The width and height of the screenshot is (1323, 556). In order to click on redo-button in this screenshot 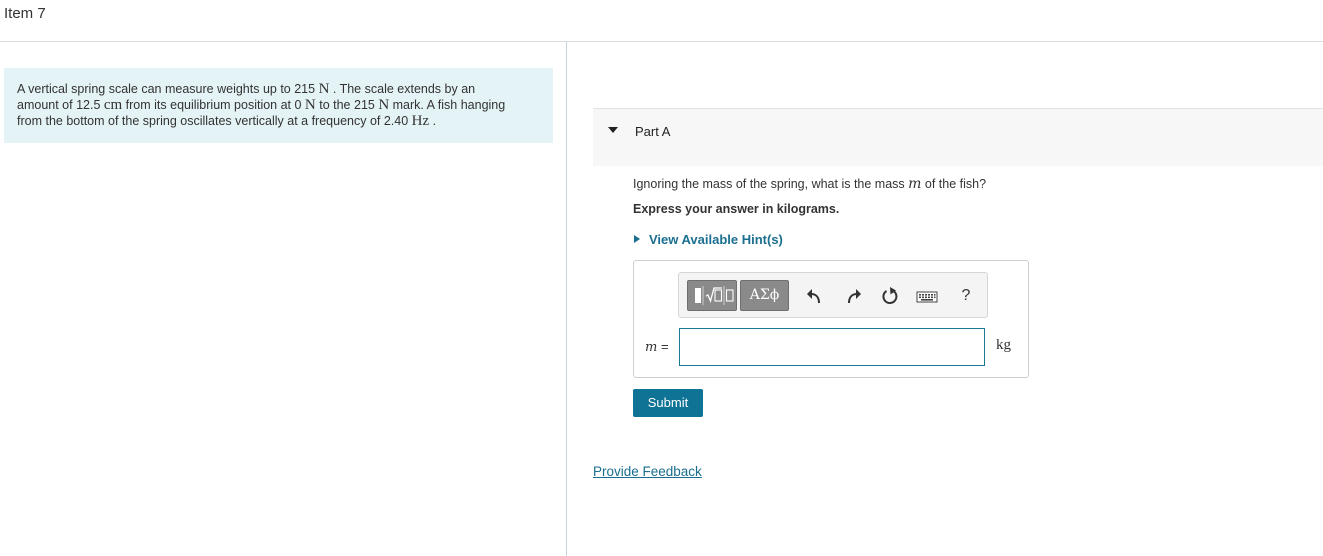, I will do `click(853, 296)`.